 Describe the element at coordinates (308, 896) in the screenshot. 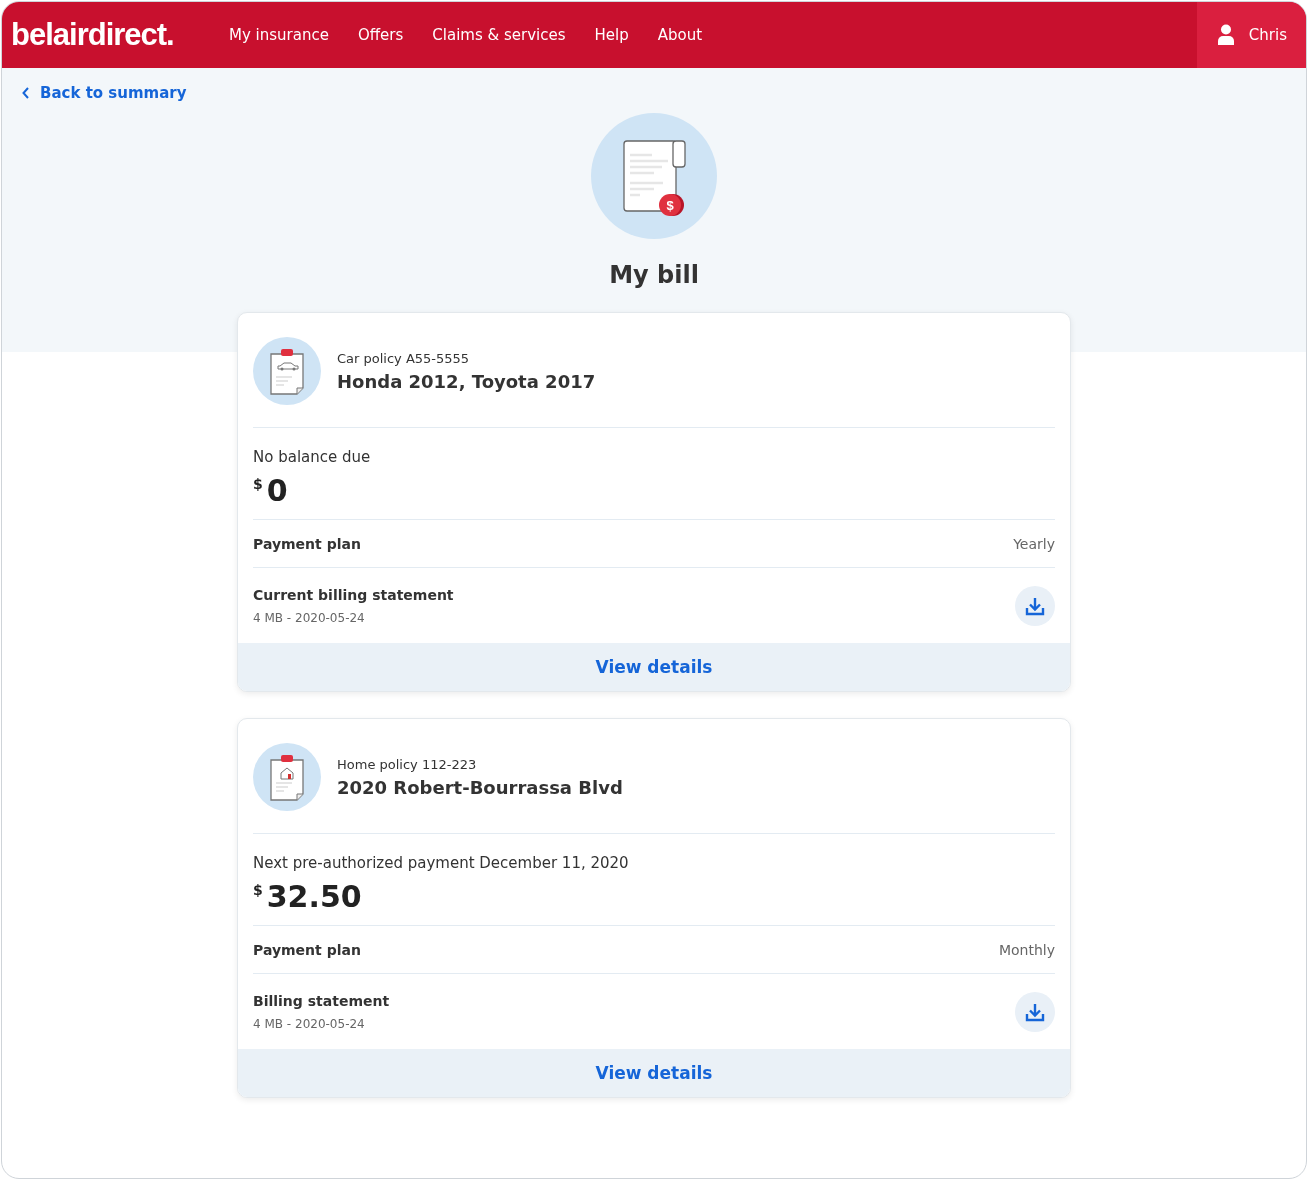

I see `balance-amount: $^{$}$32.50` at that location.